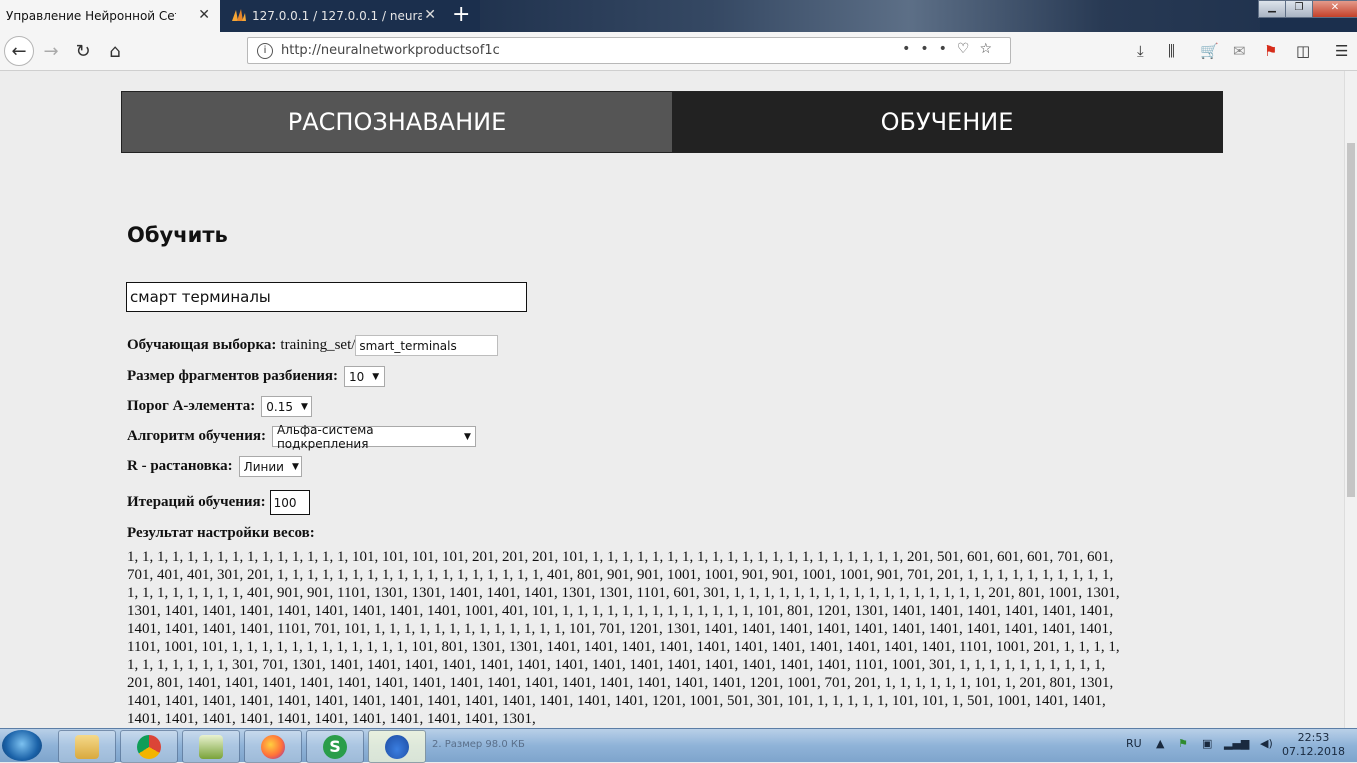 Image resolution: width=1357 pixels, height=763 pixels. What do you see at coordinates (947, 122) in the screenshot?
I see `nav-training: ОБУЧЕНИЕ` at bounding box center [947, 122].